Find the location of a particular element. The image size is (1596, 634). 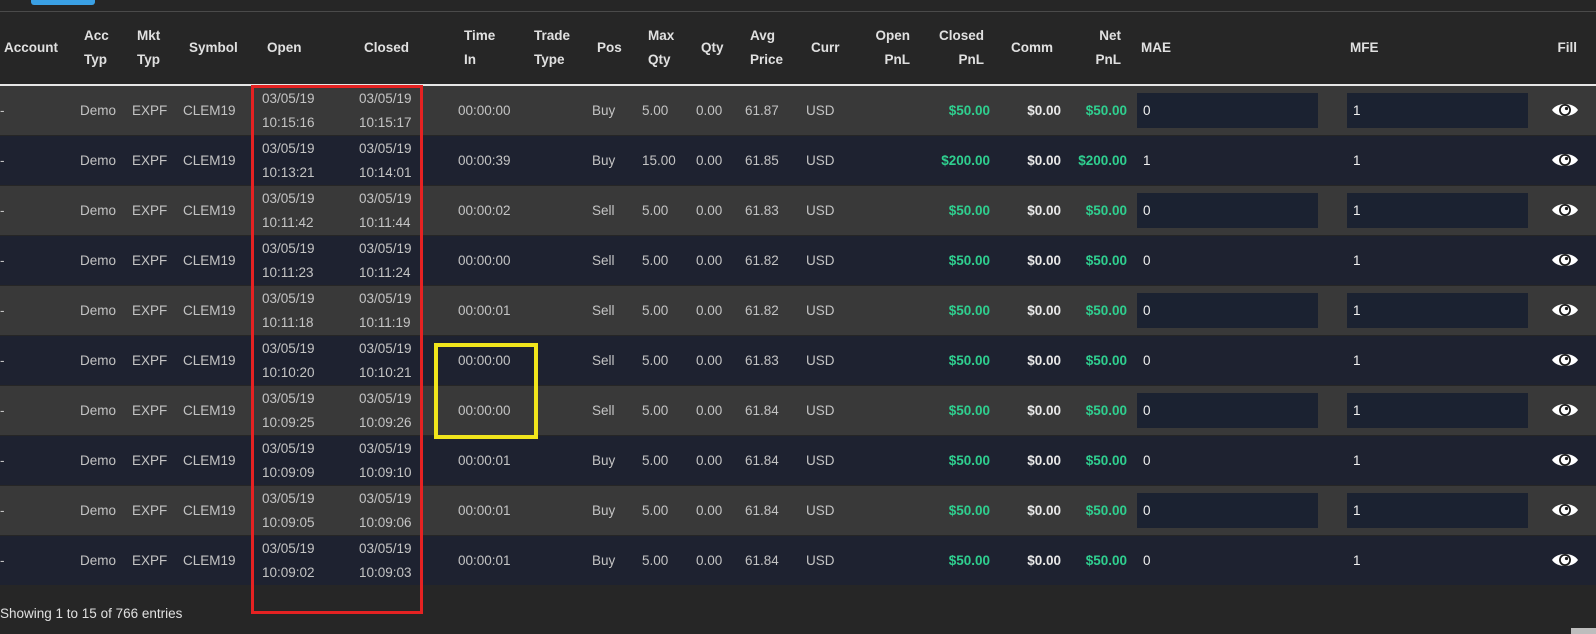

cell-net-pnl: $200.00 is located at coordinates (1102, 160).